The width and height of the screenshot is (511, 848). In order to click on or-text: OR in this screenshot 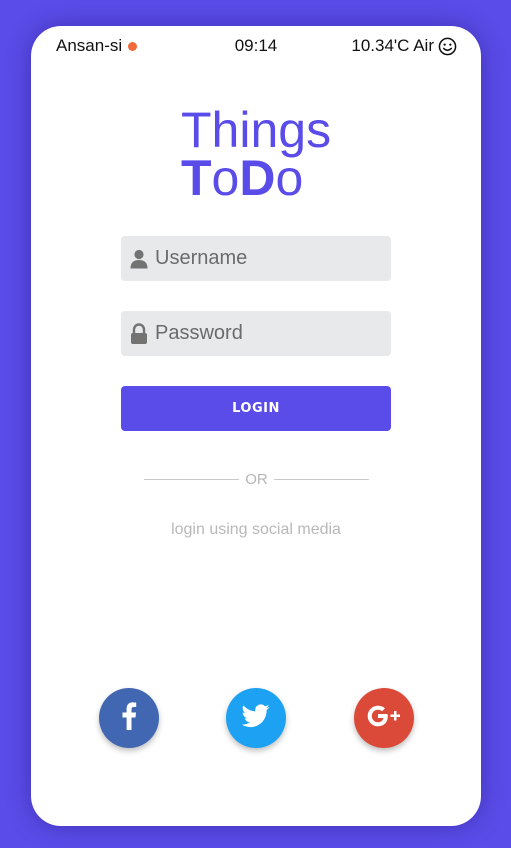, I will do `click(256, 479)`.